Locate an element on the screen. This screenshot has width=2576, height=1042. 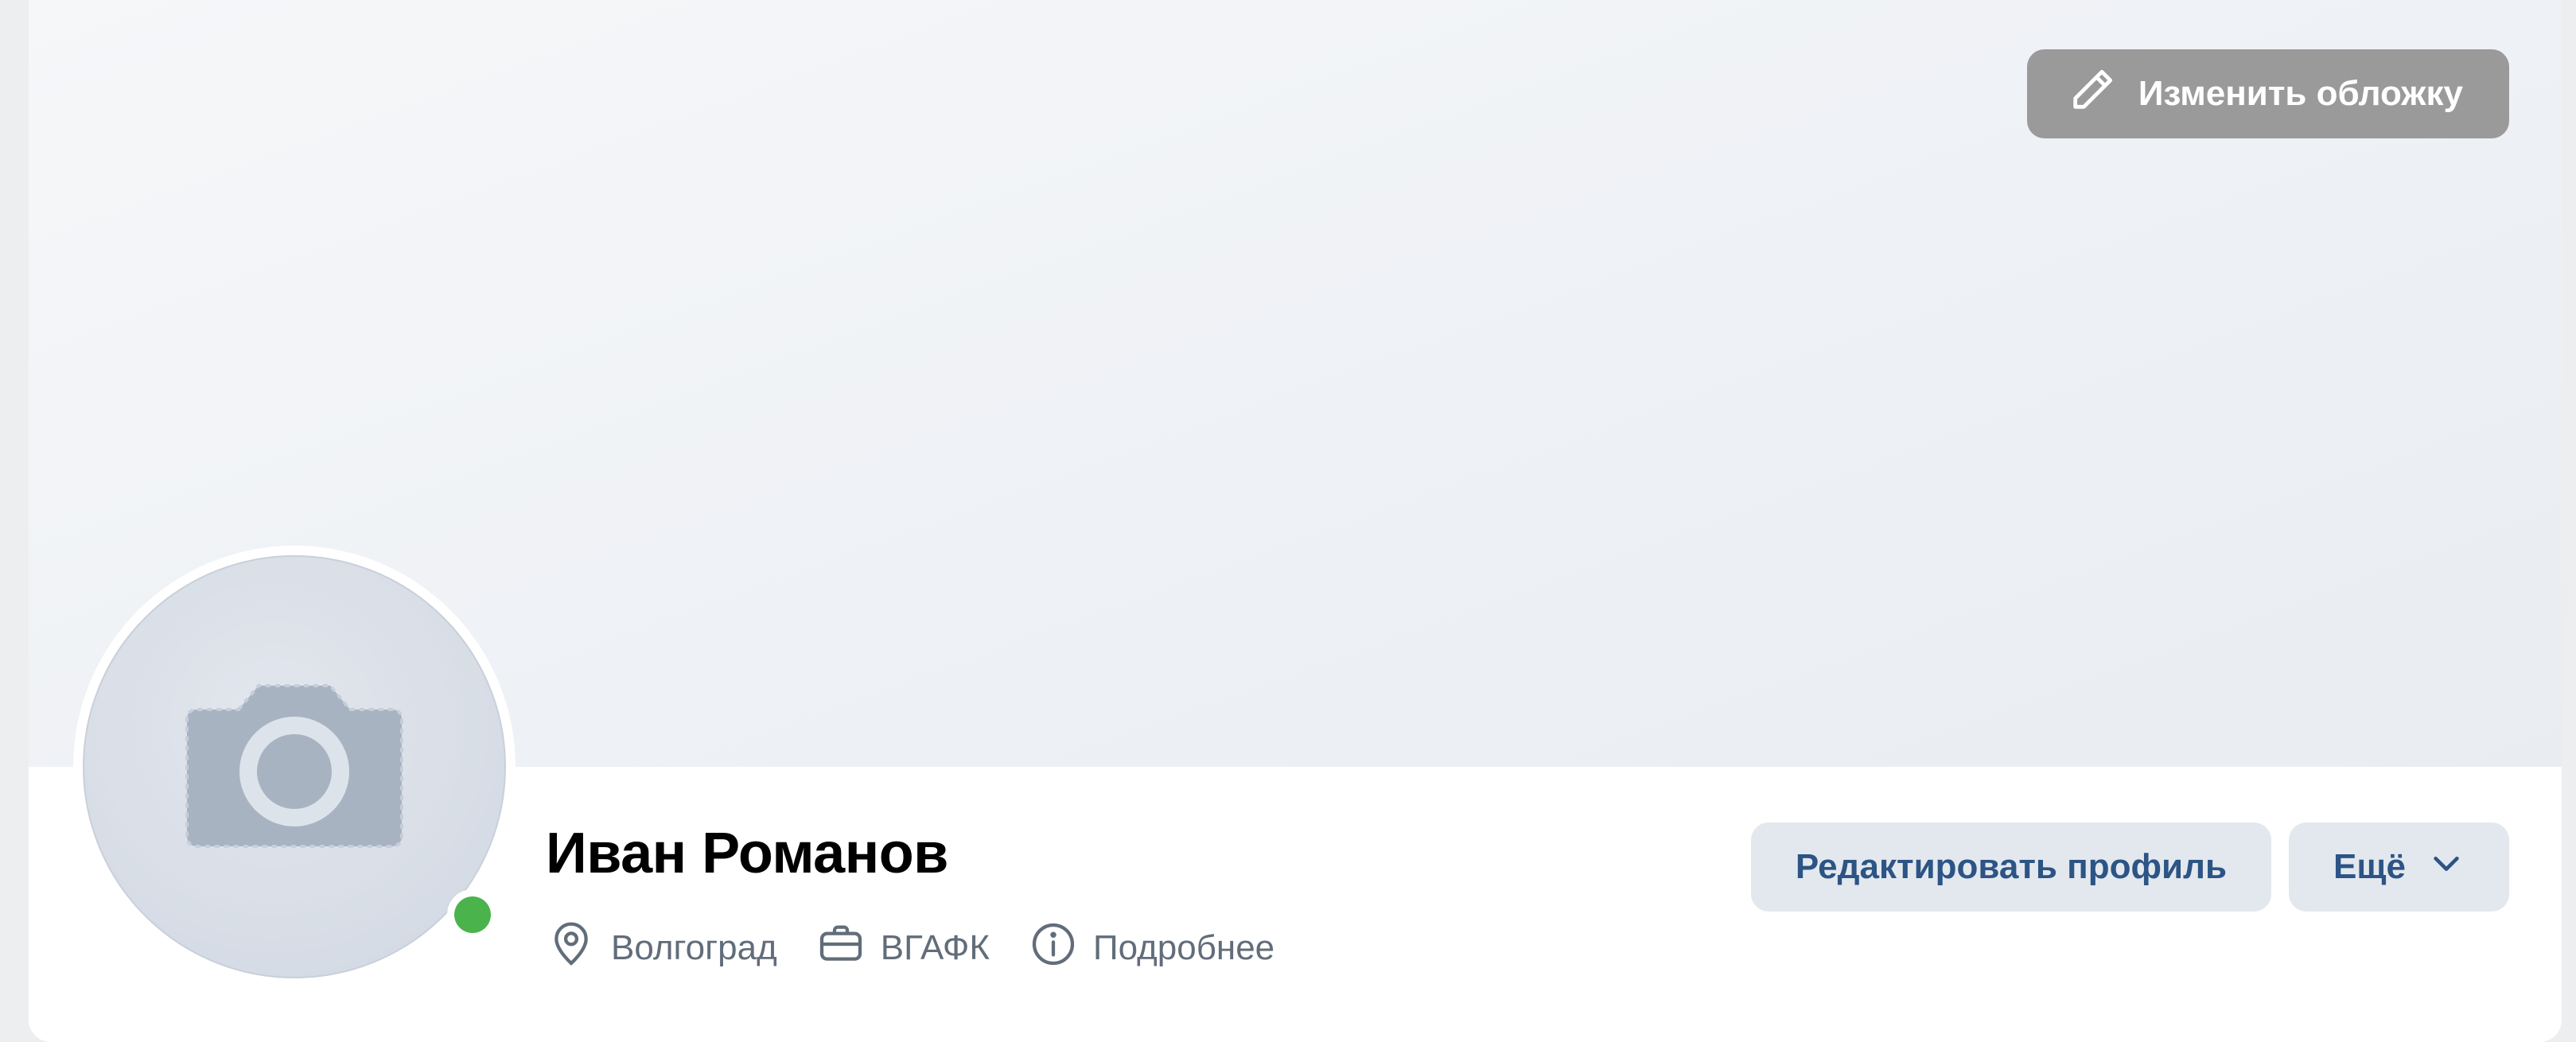
meta-work: ВГАФК is located at coordinates (903, 948).